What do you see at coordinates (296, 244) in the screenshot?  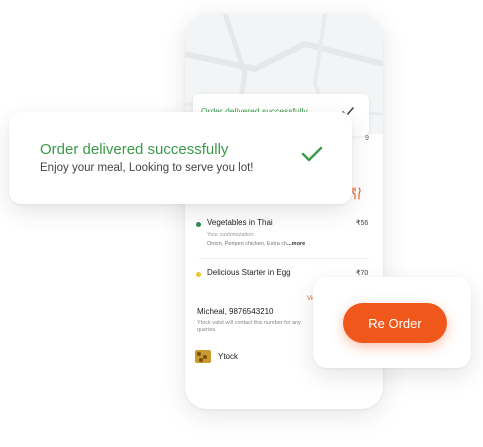 I see `more-link: ...more` at bounding box center [296, 244].